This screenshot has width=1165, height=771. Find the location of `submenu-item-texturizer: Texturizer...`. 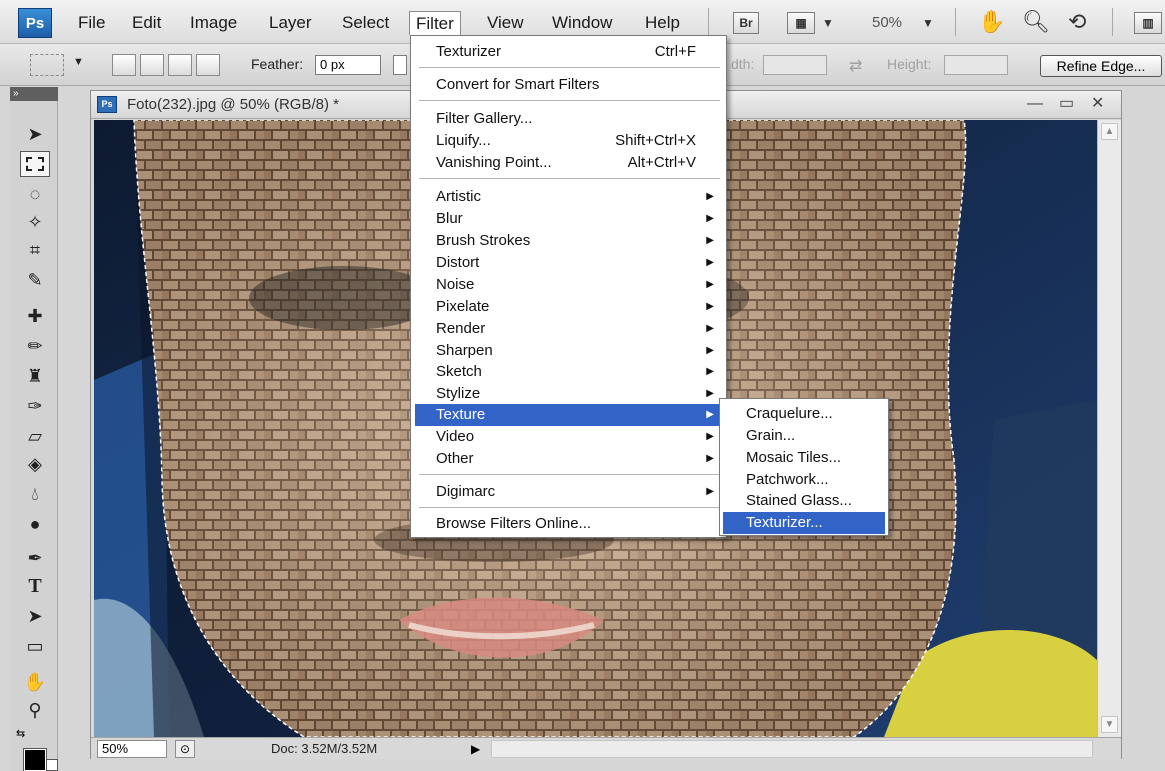

submenu-item-texturizer: Texturizer... is located at coordinates (804, 523).